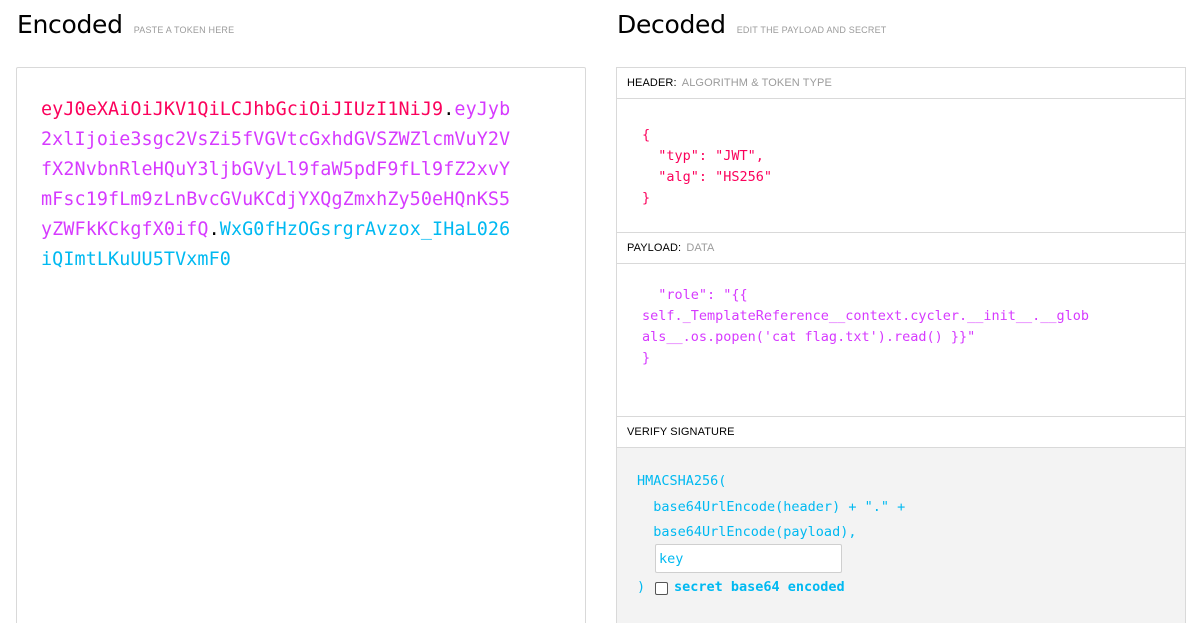  Describe the element at coordinates (70, 24) in the screenshot. I see `encoded-title: Encoded` at that location.